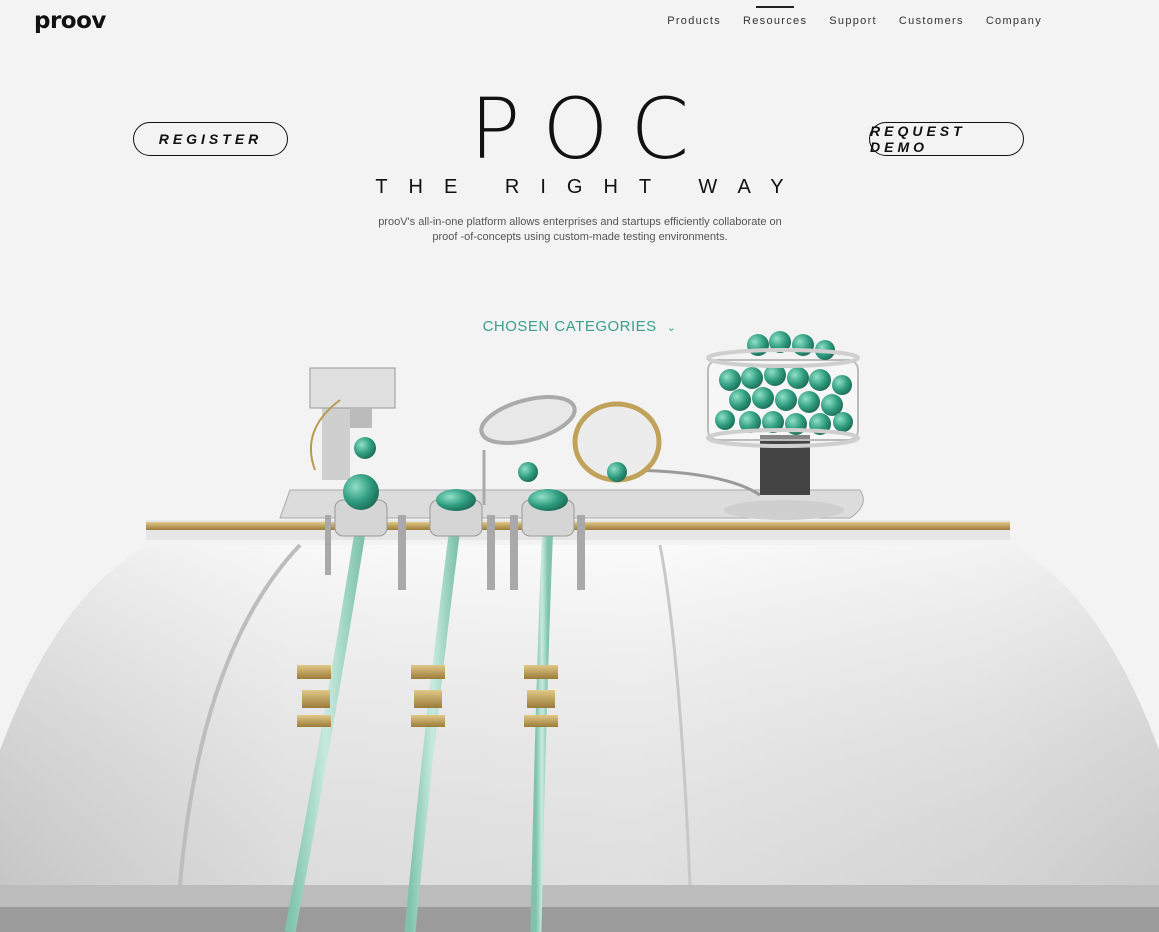  I want to click on hero-title: POC, so click(590, 129).